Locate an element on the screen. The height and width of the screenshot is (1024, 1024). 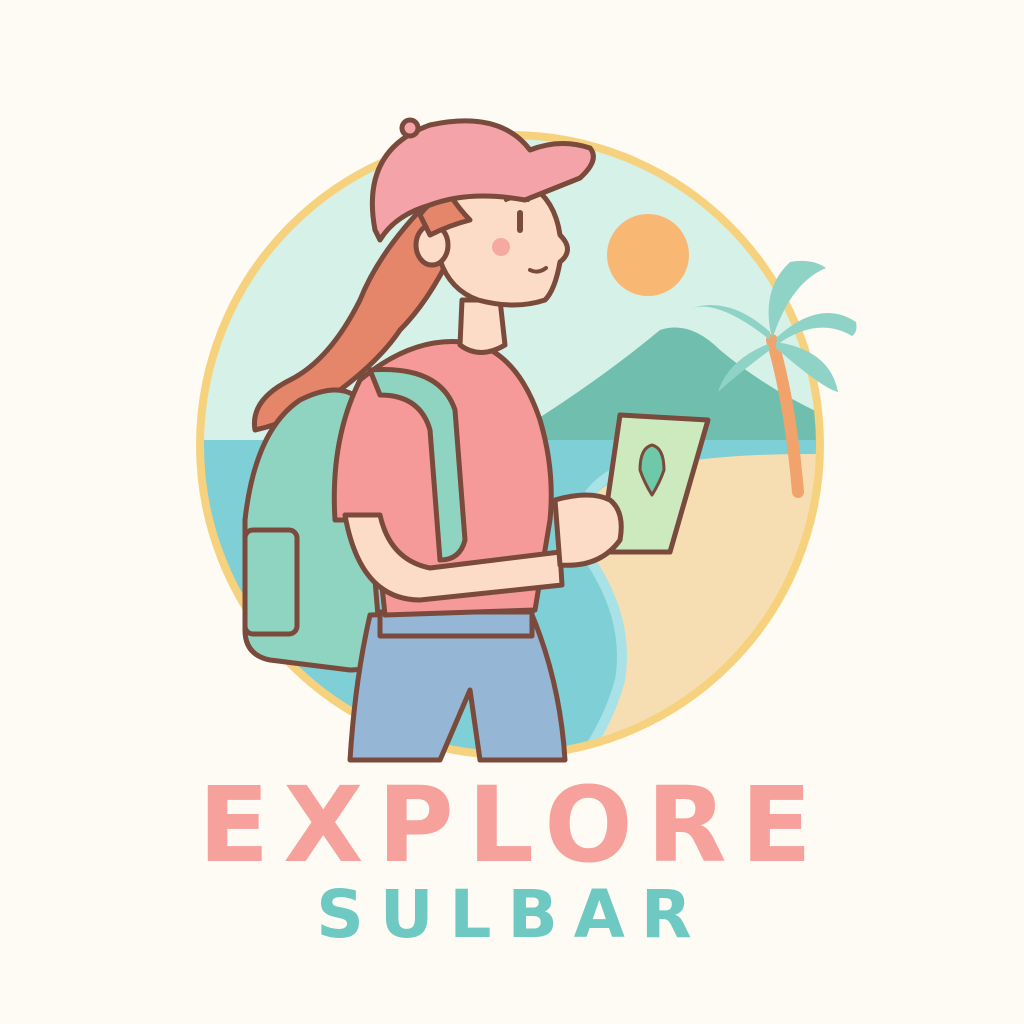
backpack-pocket is located at coordinates (271, 582).